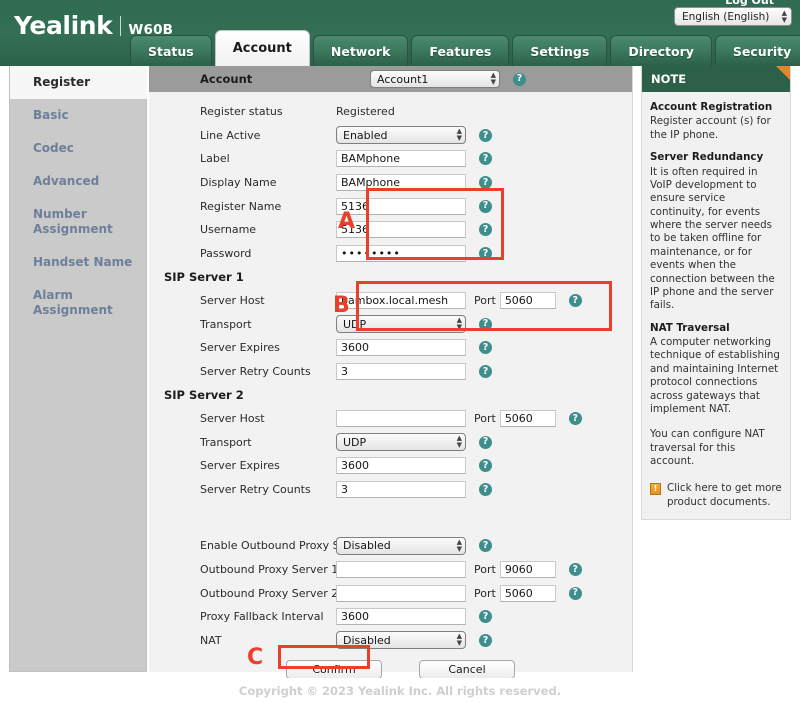 Image resolution: width=800 pixels, height=703 pixels. What do you see at coordinates (575, 569) in the screenshot?
I see `help-icon-outbound-proxy-1: ?` at bounding box center [575, 569].